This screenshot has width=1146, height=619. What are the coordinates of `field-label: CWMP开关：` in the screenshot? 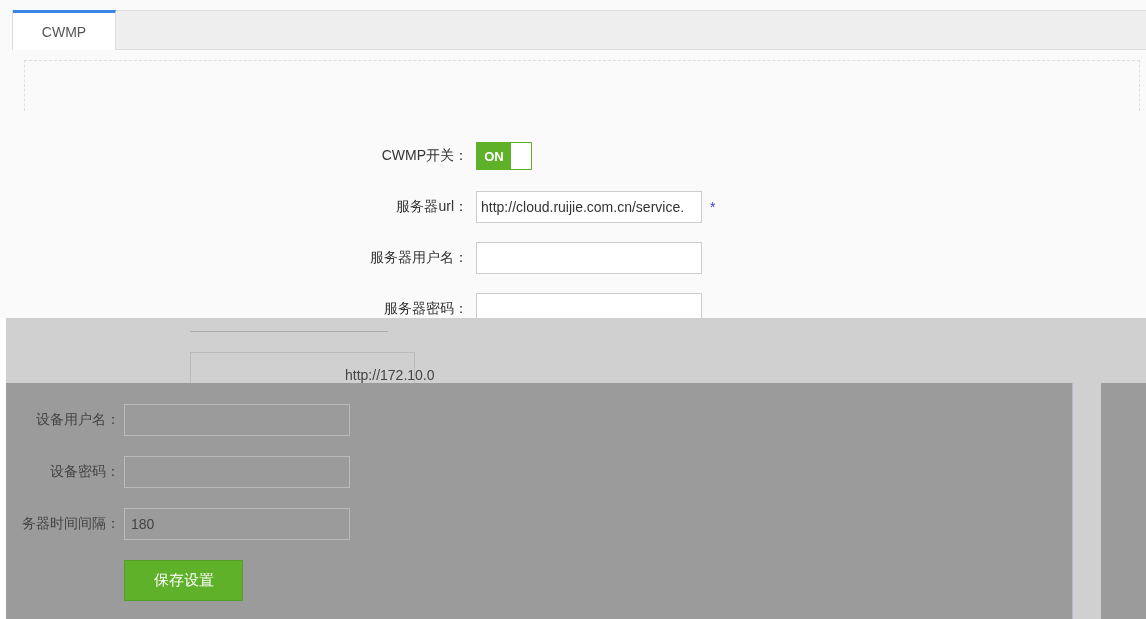 It's located at (424, 156).